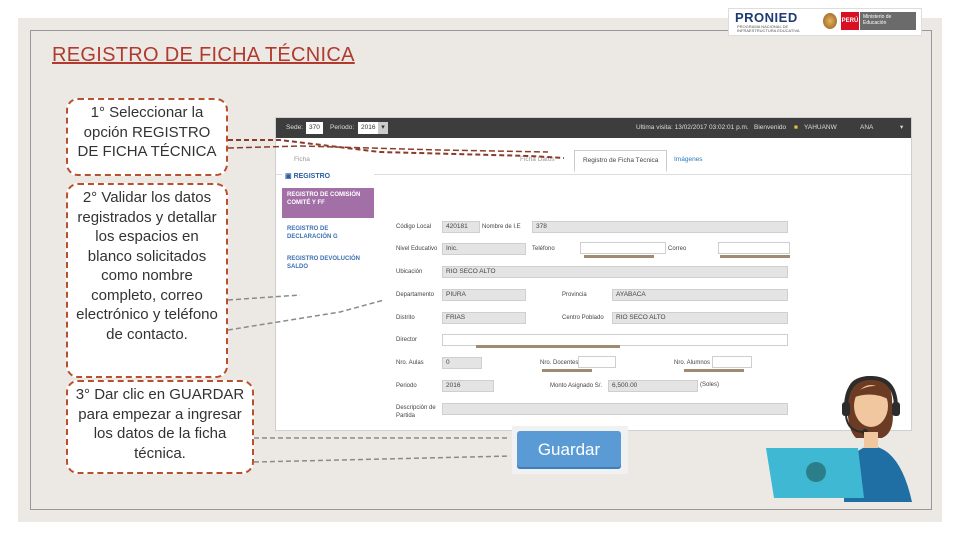  I want to click on leader-2a, so click(264, 297).